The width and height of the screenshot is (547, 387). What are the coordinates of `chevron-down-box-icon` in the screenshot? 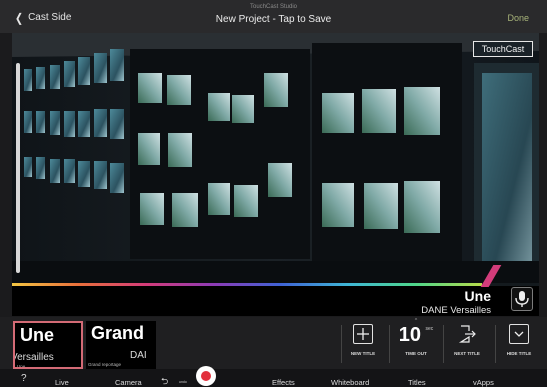 It's located at (519, 334).